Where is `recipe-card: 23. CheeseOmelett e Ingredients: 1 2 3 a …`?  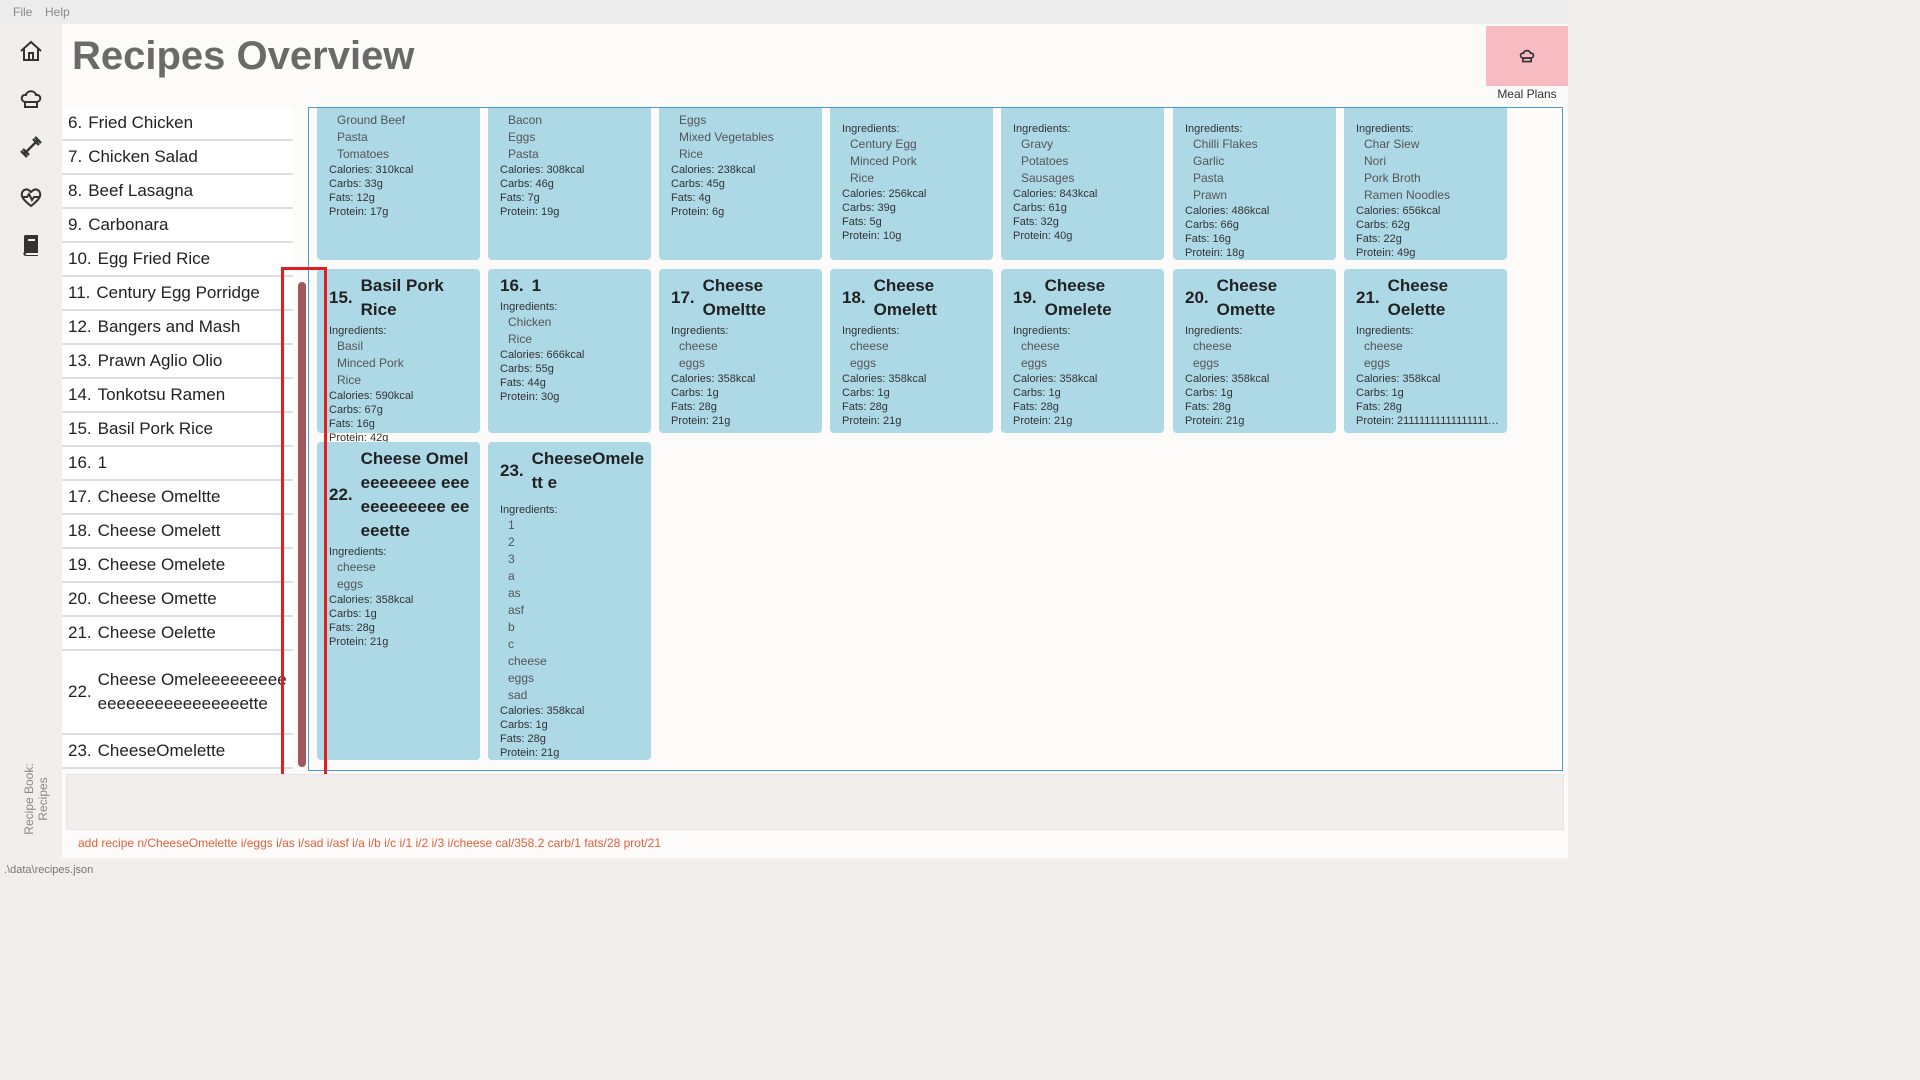
recipe-card: 23. CheeseOmelett e Ingredients: 1 2 3 a … is located at coordinates (569, 601).